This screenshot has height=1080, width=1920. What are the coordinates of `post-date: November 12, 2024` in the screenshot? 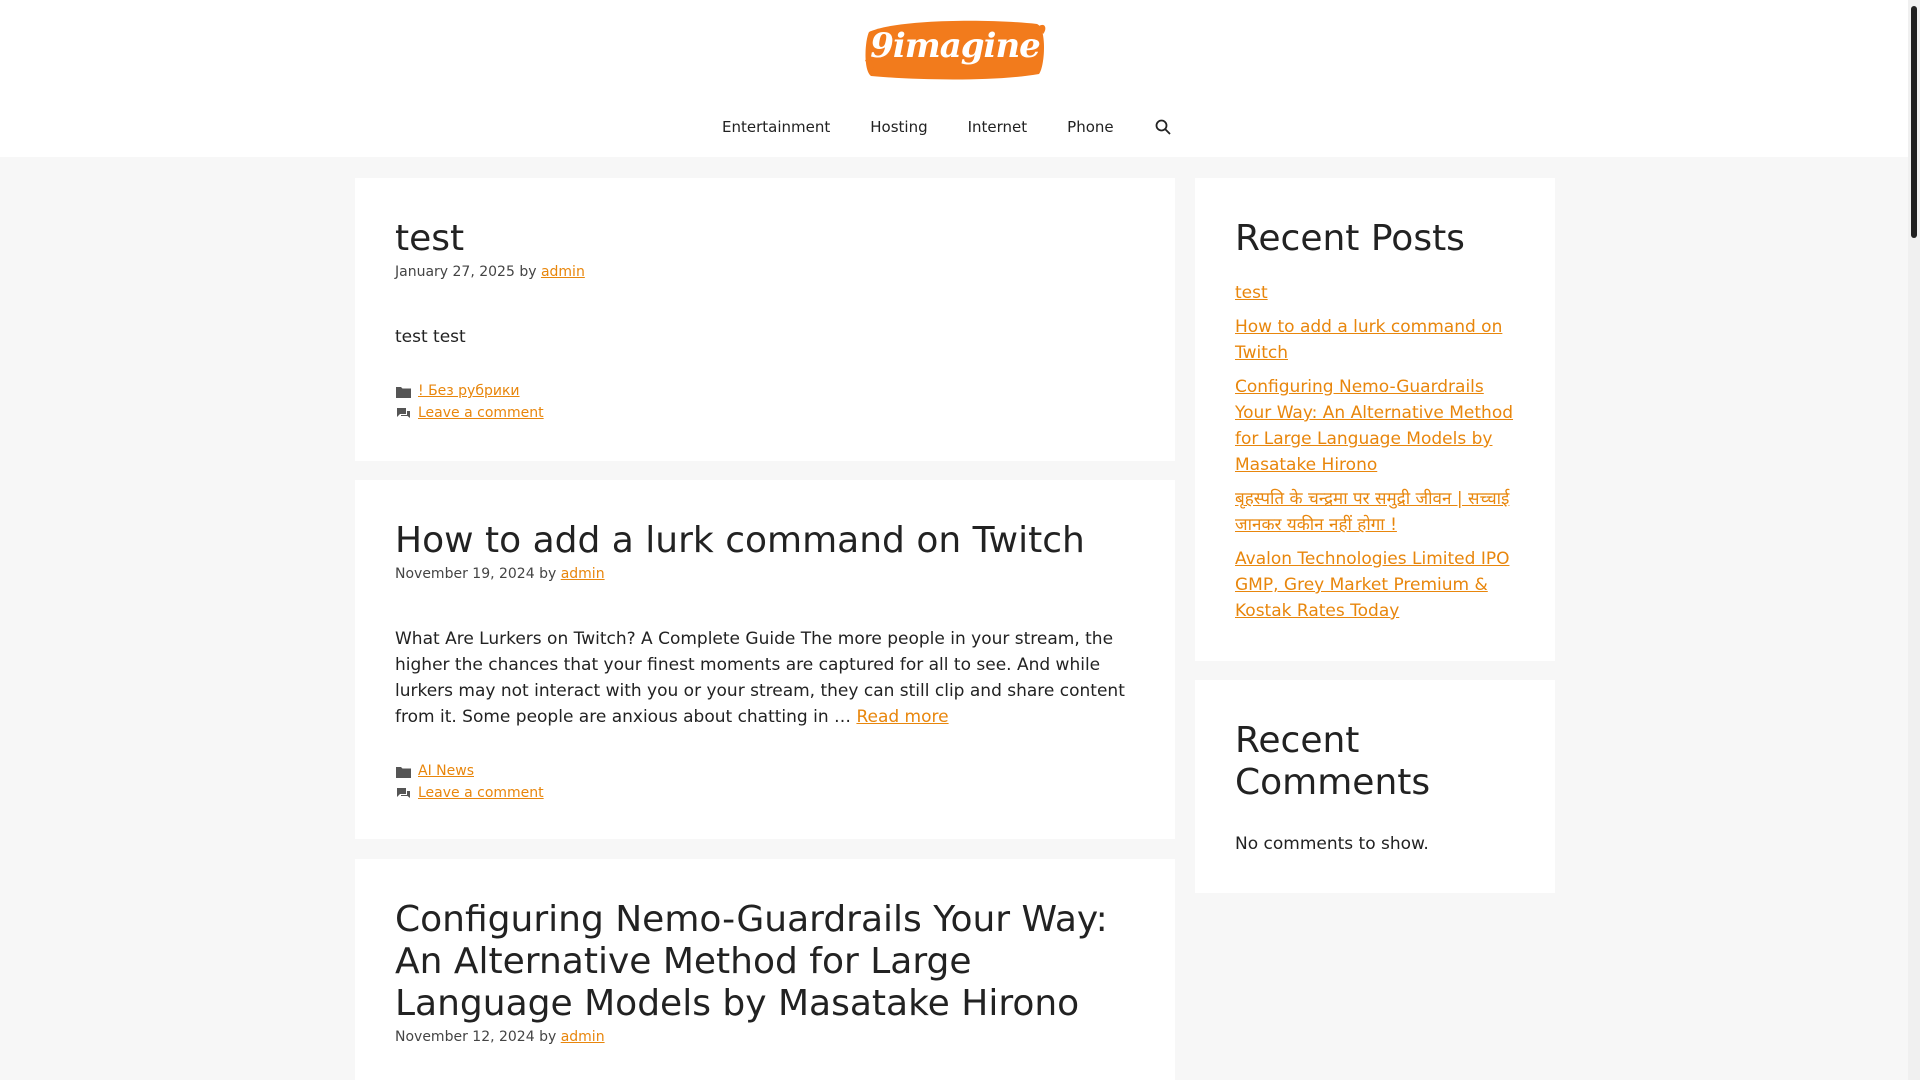 It's located at (465, 1037).